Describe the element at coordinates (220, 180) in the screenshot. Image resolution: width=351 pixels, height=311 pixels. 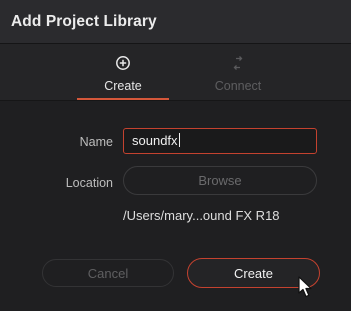
I see `browse-button: Browse` at that location.